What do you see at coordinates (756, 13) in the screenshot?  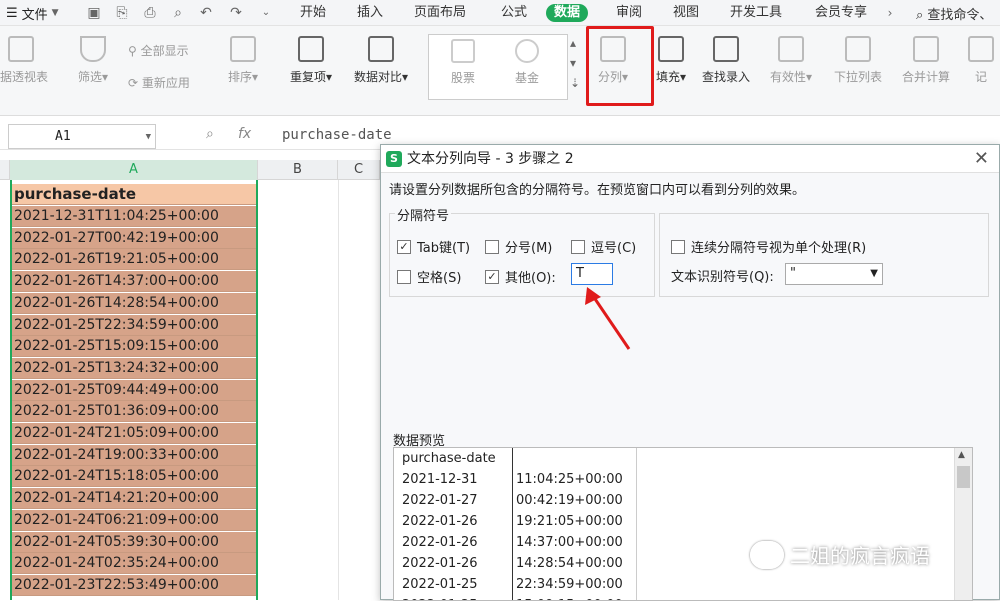 I see `tab-7: 开发工具` at bounding box center [756, 13].